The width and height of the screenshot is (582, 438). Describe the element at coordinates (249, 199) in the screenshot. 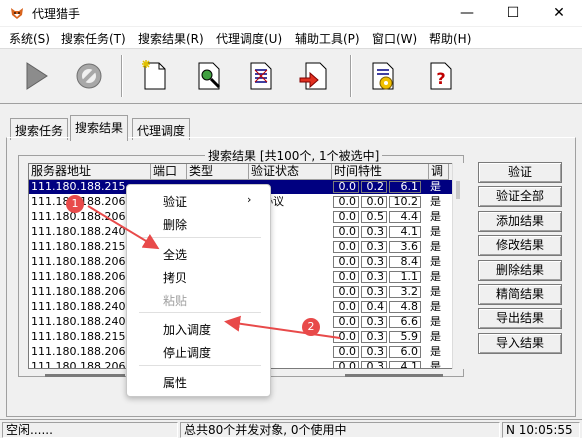

I see `submenu-arrow-icon: ›` at that location.